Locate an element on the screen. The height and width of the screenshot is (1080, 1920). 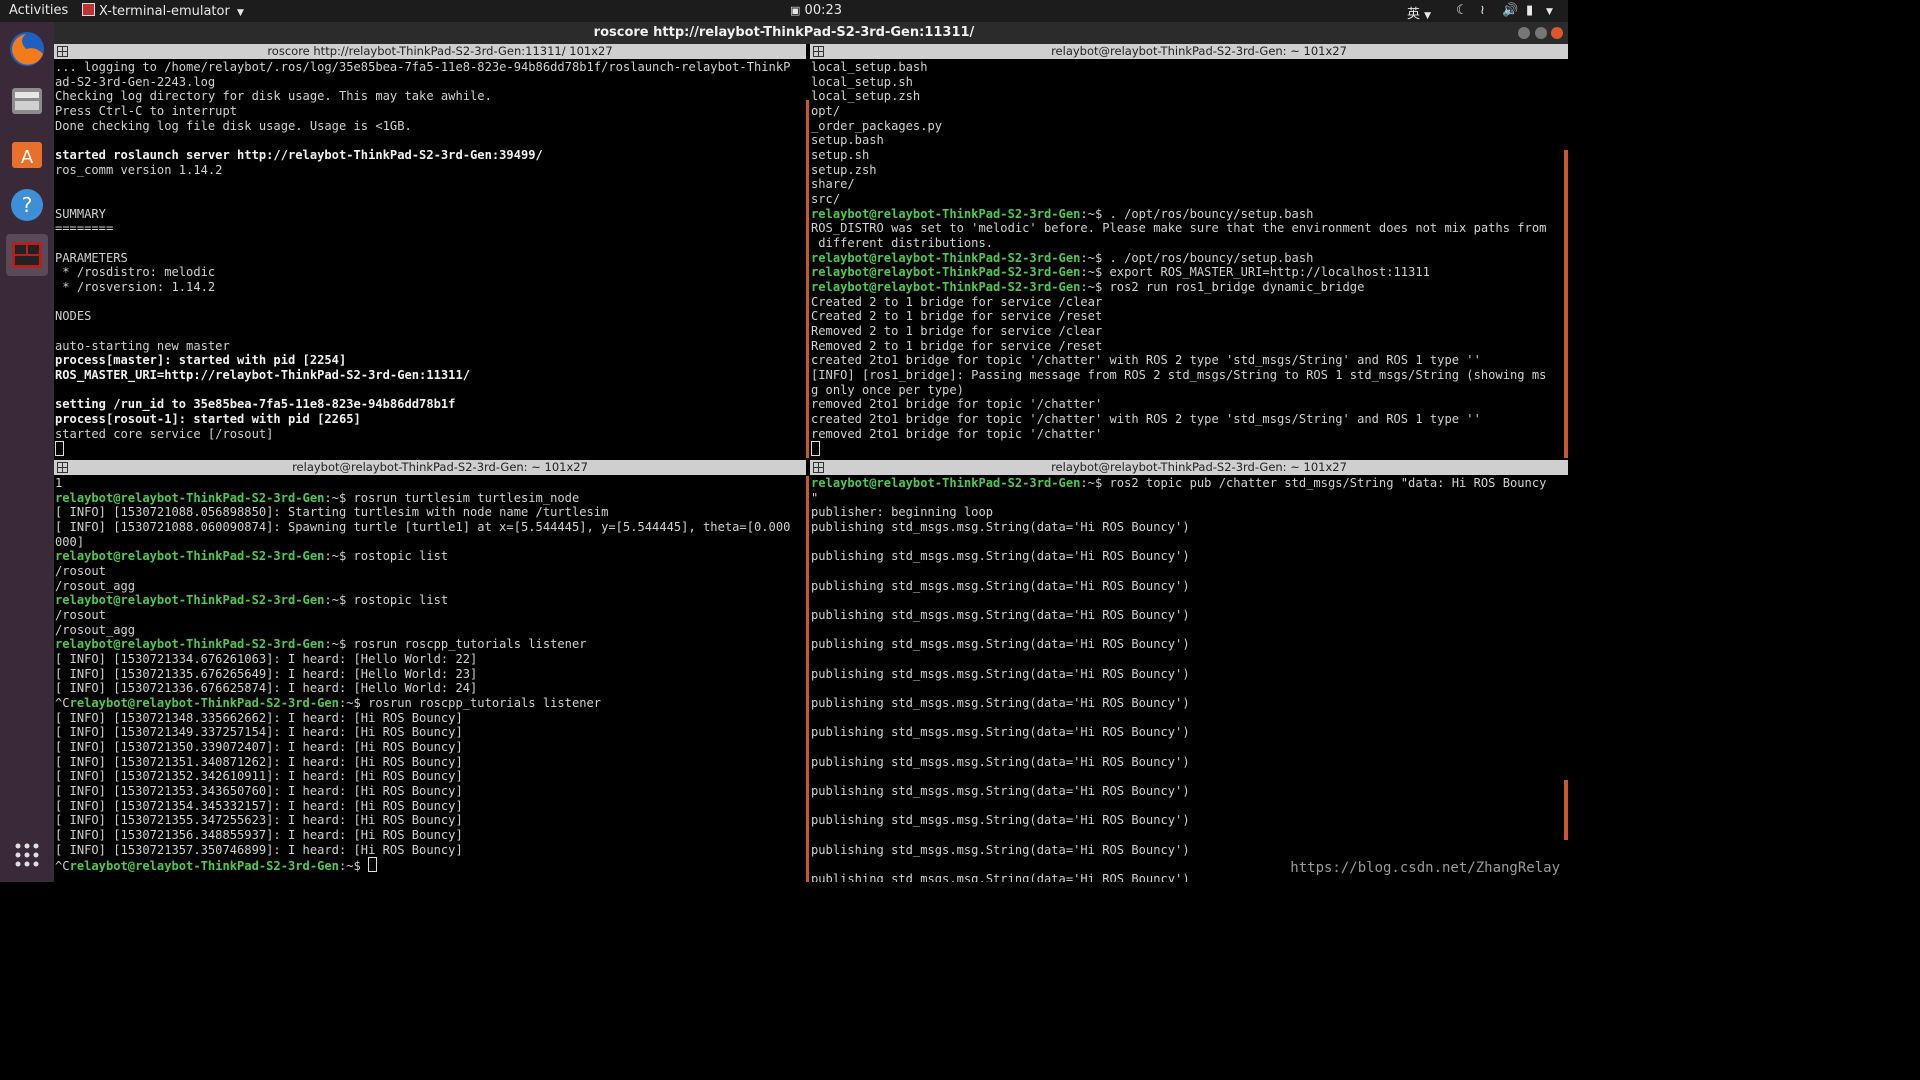
close-button is located at coordinates (1557, 33).